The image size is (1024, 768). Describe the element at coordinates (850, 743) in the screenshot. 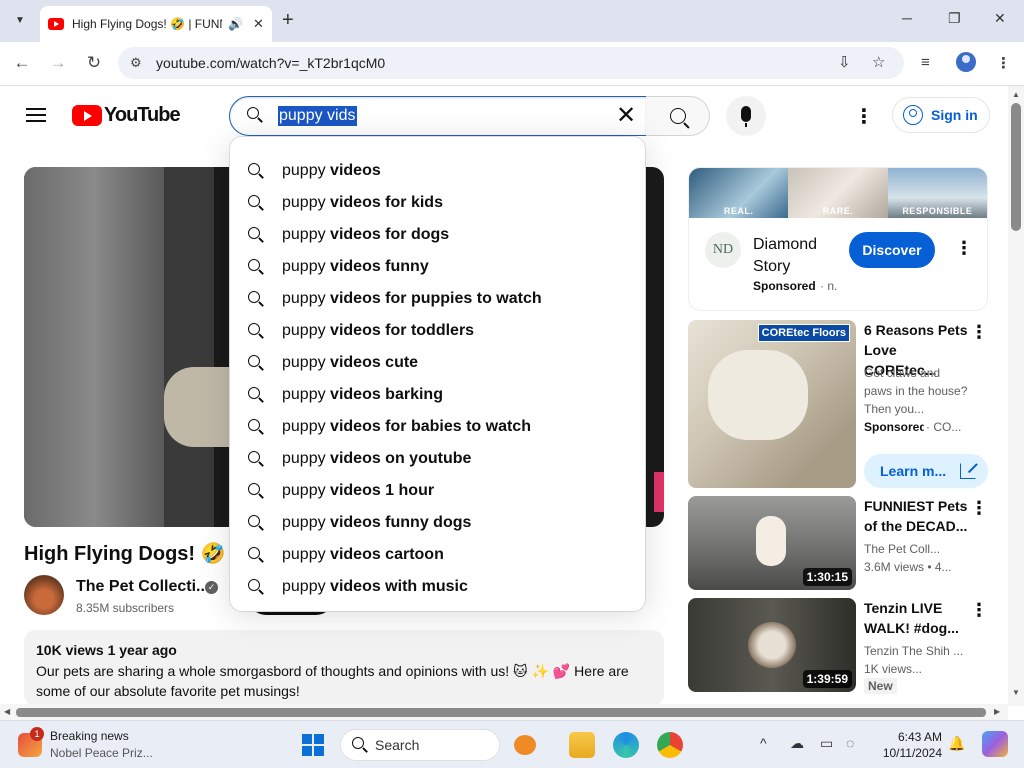

I see `volume-icon: ◌` at that location.